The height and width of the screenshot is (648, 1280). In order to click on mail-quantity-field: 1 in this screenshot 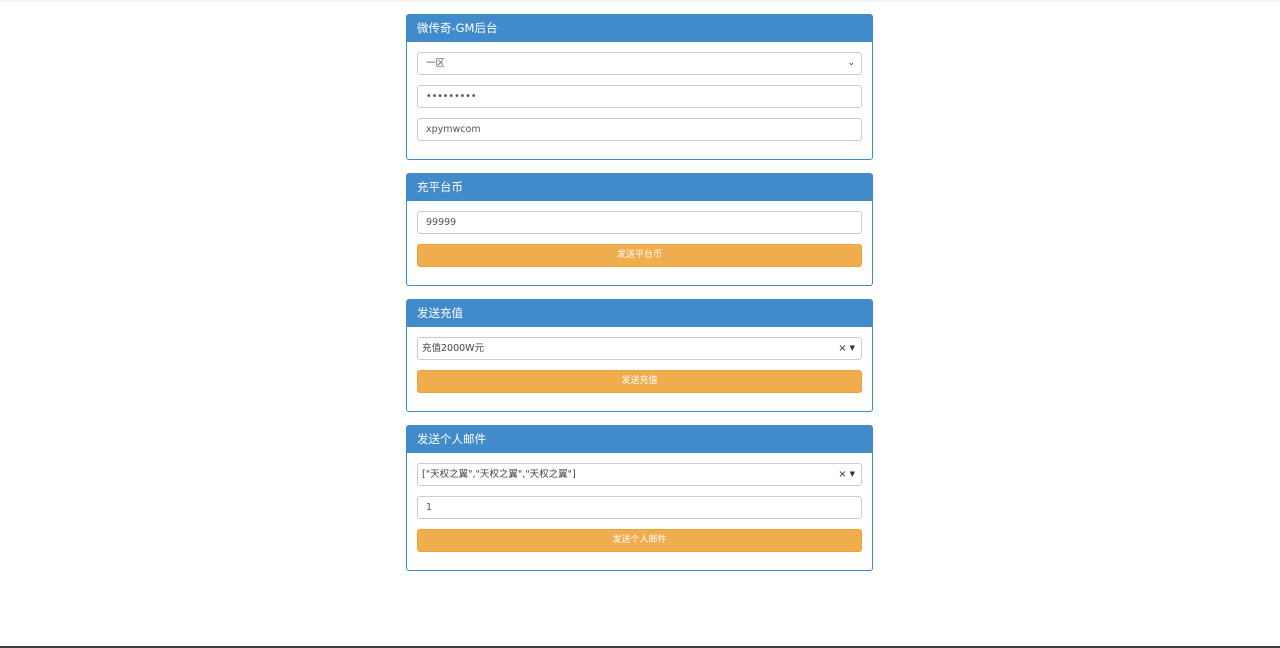, I will do `click(639, 507)`.